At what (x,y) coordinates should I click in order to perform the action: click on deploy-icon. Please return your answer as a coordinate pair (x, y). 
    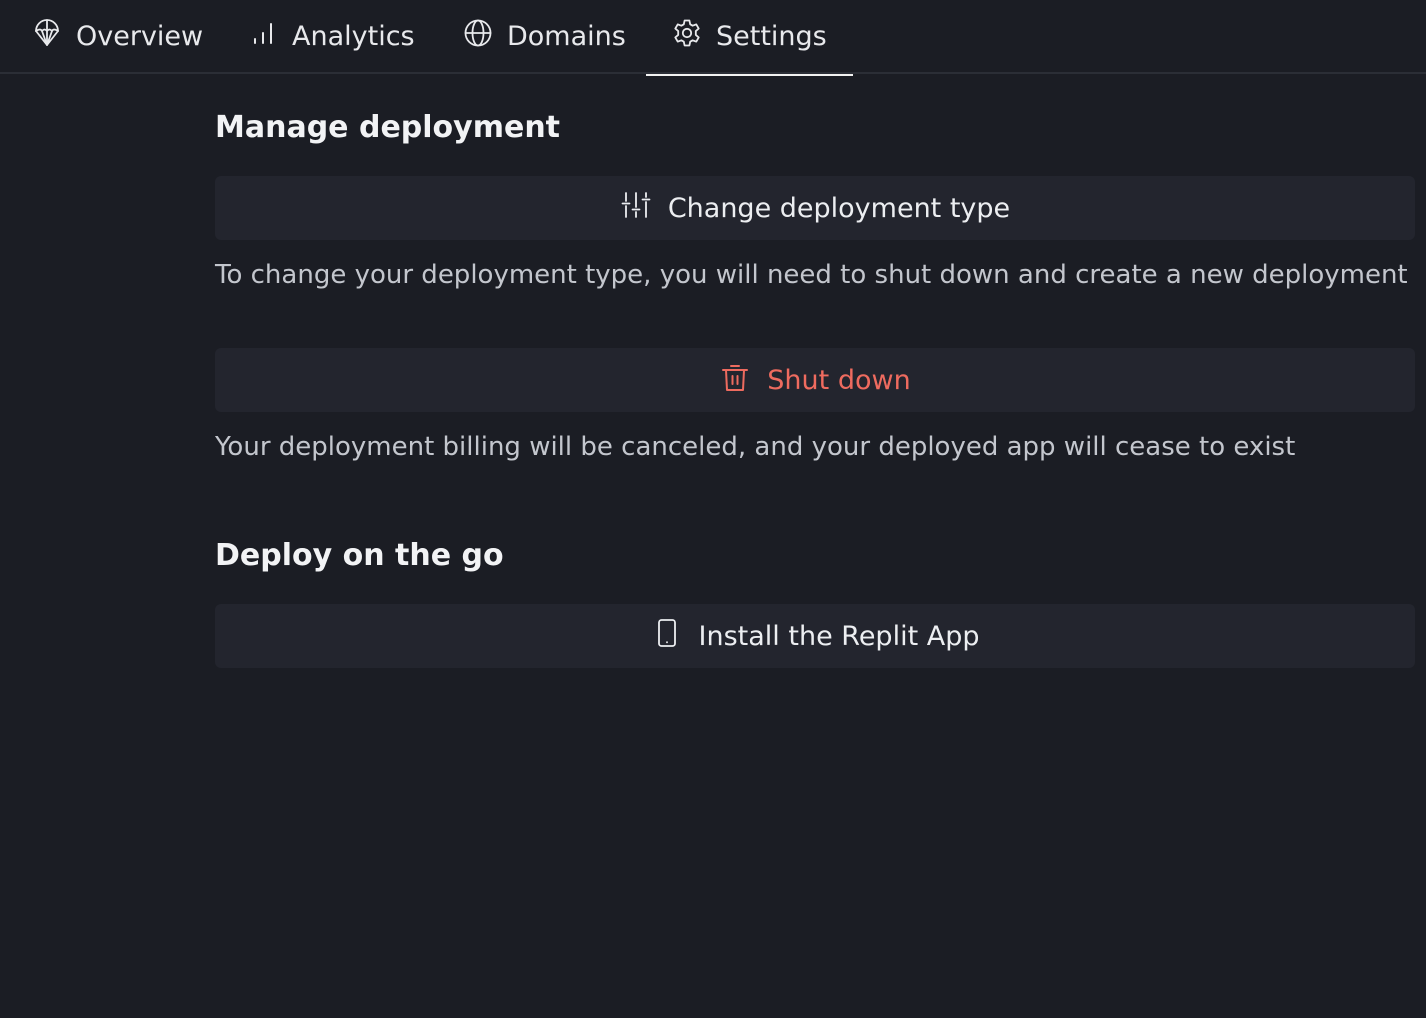
    Looking at the image, I should click on (47, 36).